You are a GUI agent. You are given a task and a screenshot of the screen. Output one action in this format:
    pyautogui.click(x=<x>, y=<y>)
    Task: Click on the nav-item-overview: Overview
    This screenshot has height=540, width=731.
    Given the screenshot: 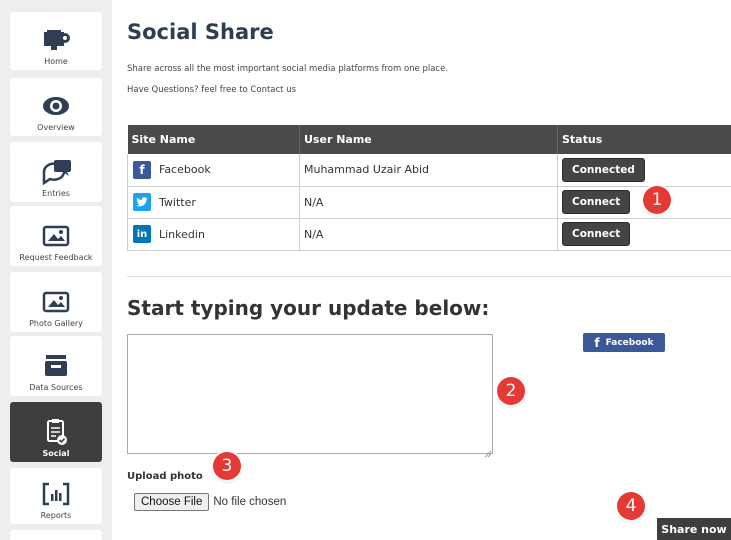 What is the action you would take?
    pyautogui.click(x=56, y=107)
    